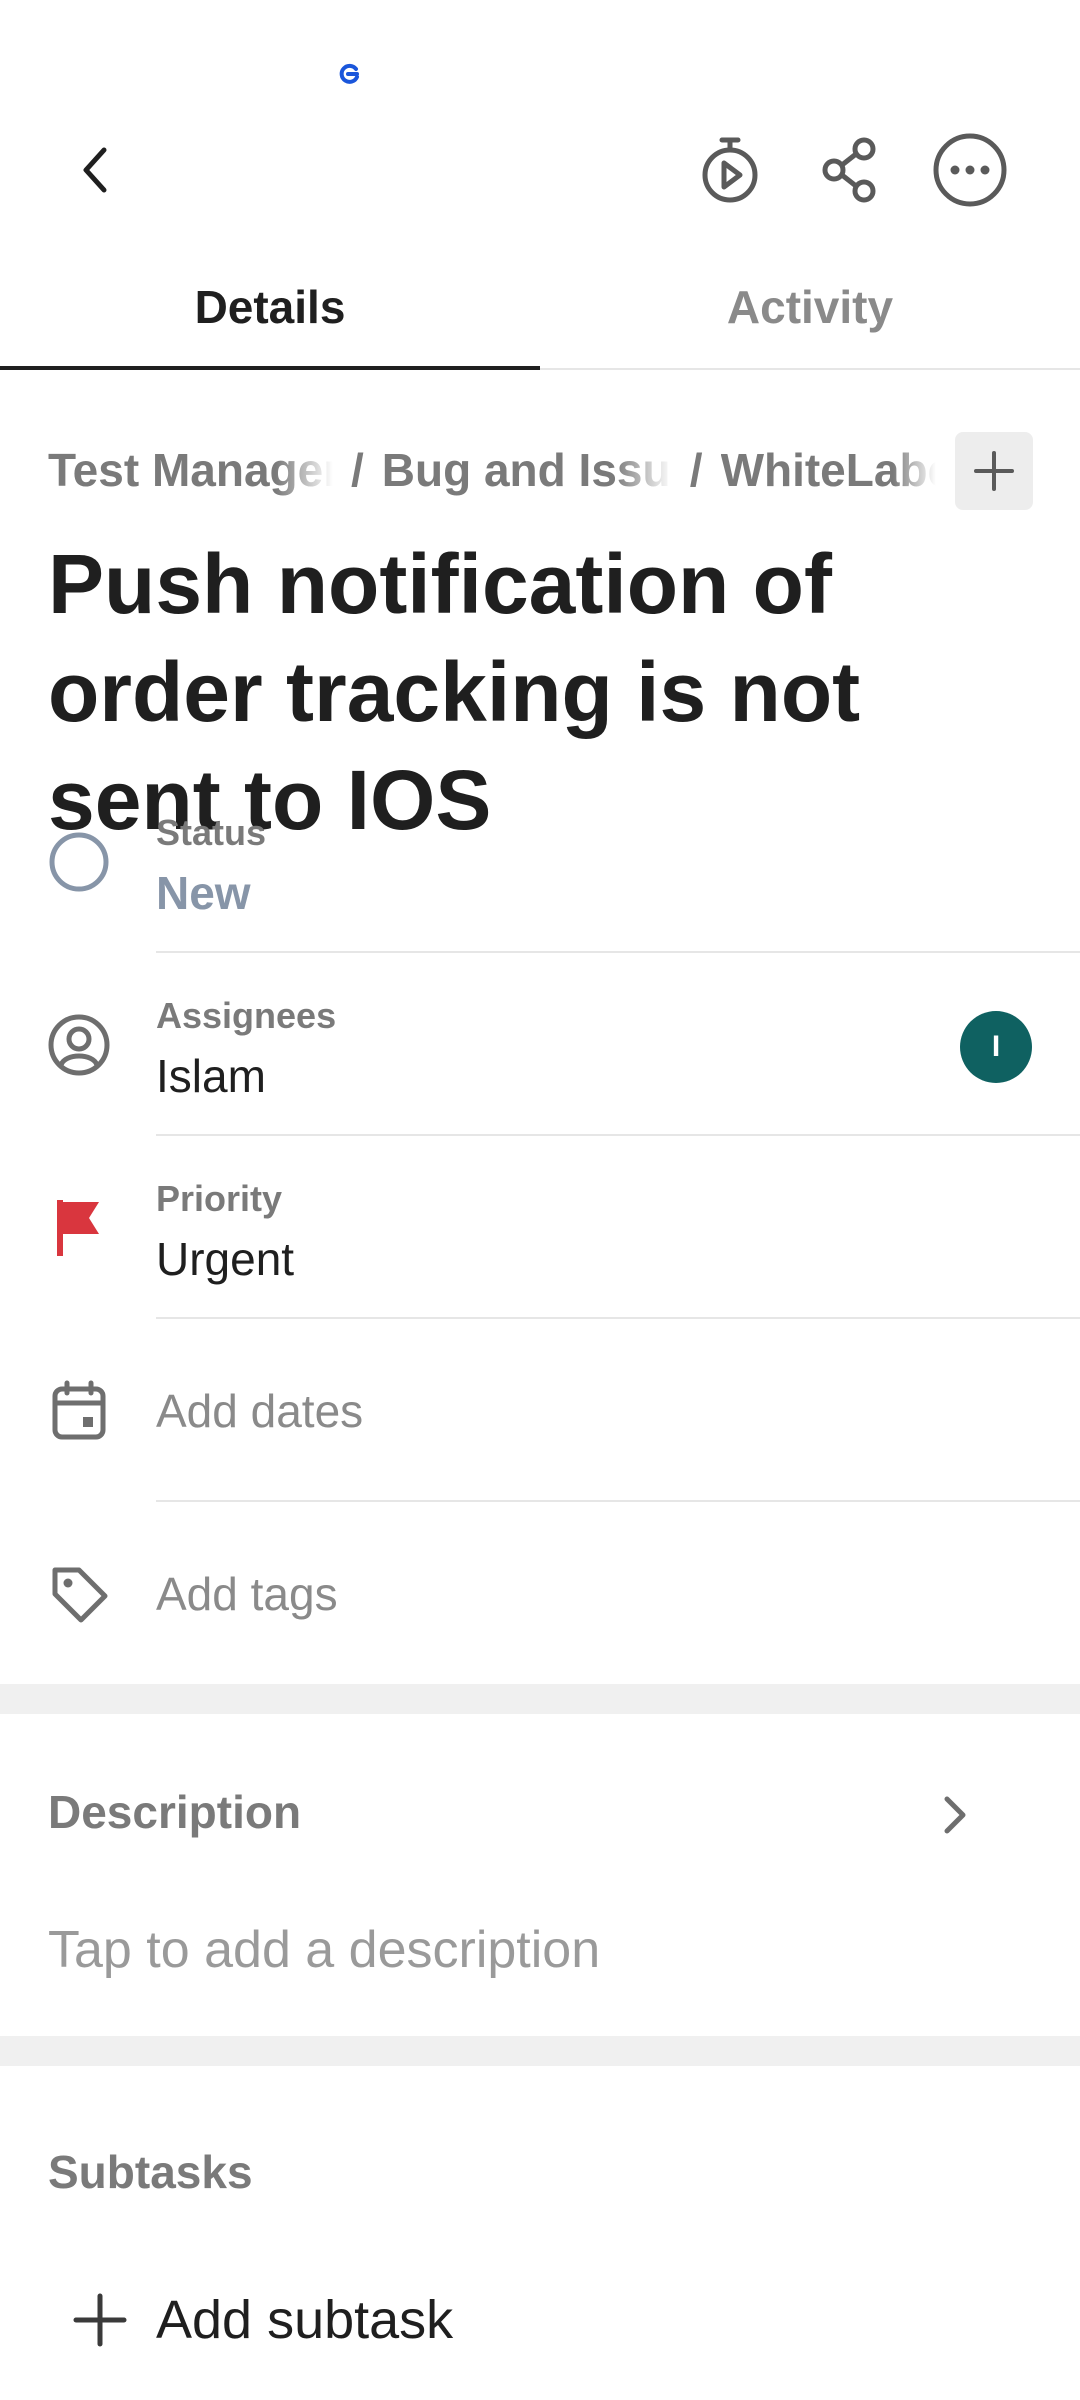  I want to click on priority-value: Urgent, so click(225, 1259).